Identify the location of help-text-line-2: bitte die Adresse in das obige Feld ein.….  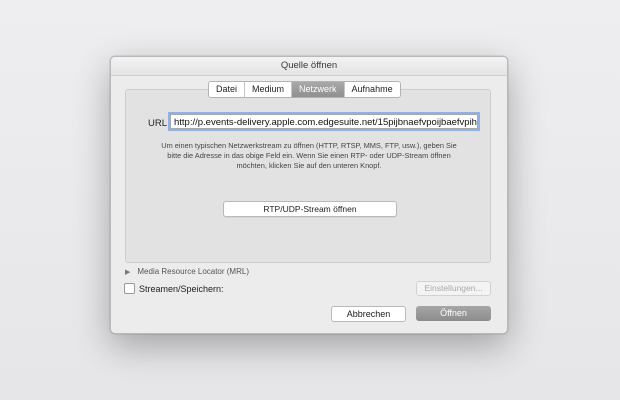
(309, 155).